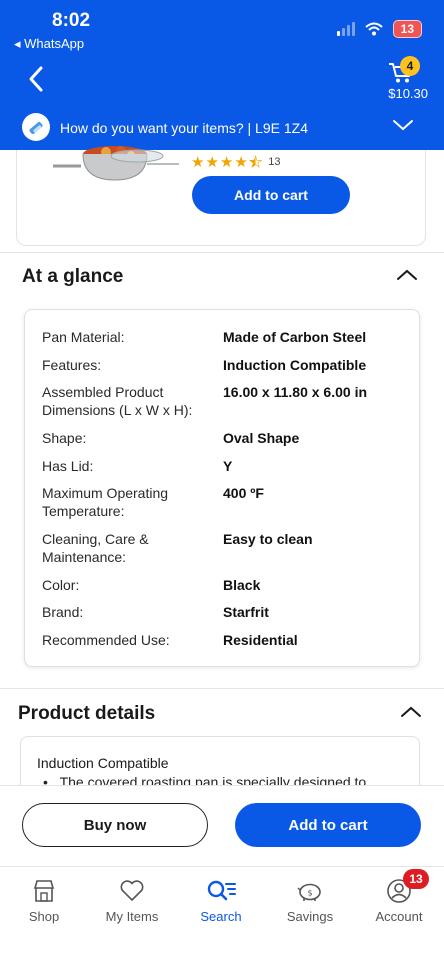 Image resolution: width=444 pixels, height=960 pixels. What do you see at coordinates (44, 916) in the screenshot?
I see `tab-label: Shop` at bounding box center [44, 916].